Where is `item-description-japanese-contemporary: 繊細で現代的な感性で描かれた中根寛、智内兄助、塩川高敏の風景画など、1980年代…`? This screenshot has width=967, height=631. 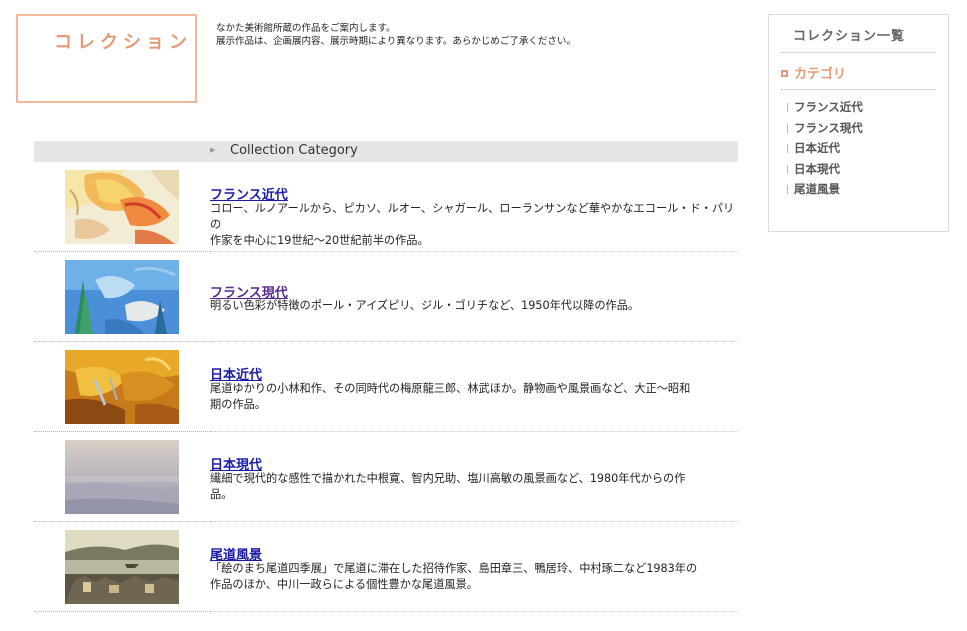
item-description-japanese-contemporary: 繊細で現代的な感性で描かれた中根寛、智内兄助、塩川高敏の風景画など、1980年代… is located at coordinates (474, 487).